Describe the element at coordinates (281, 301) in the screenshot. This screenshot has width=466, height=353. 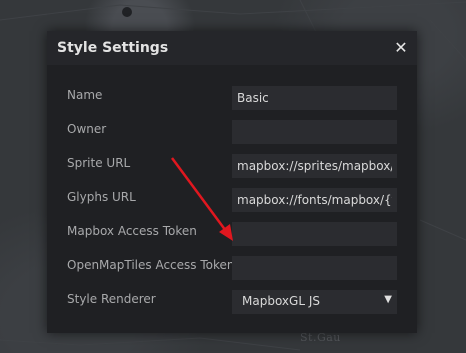
I see `style-renderer-value: MapboxGL JS` at that location.